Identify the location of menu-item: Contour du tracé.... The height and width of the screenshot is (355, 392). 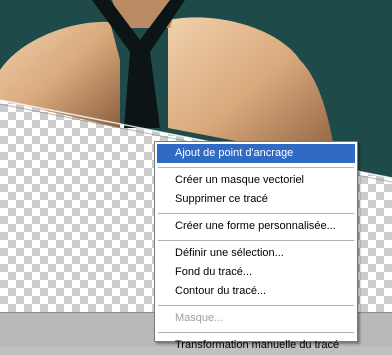
(256, 291).